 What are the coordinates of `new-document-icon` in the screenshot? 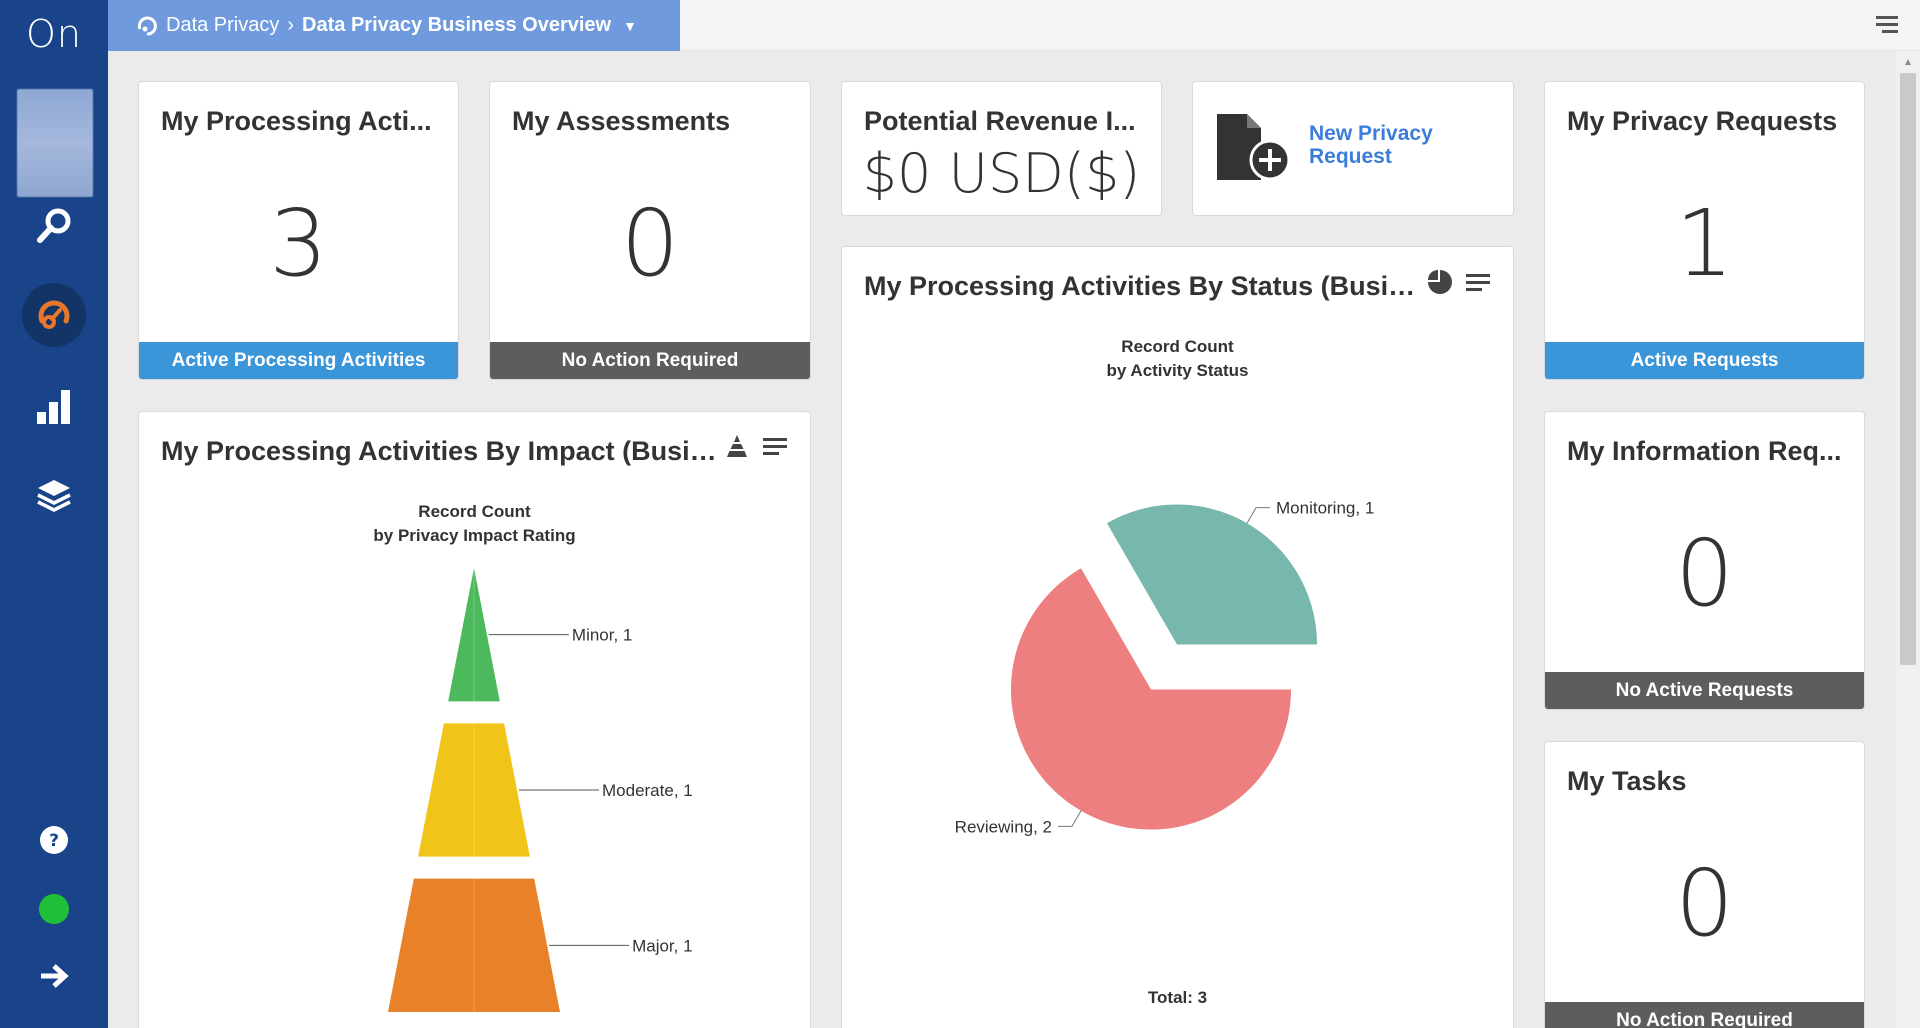 It's located at (1254, 150).